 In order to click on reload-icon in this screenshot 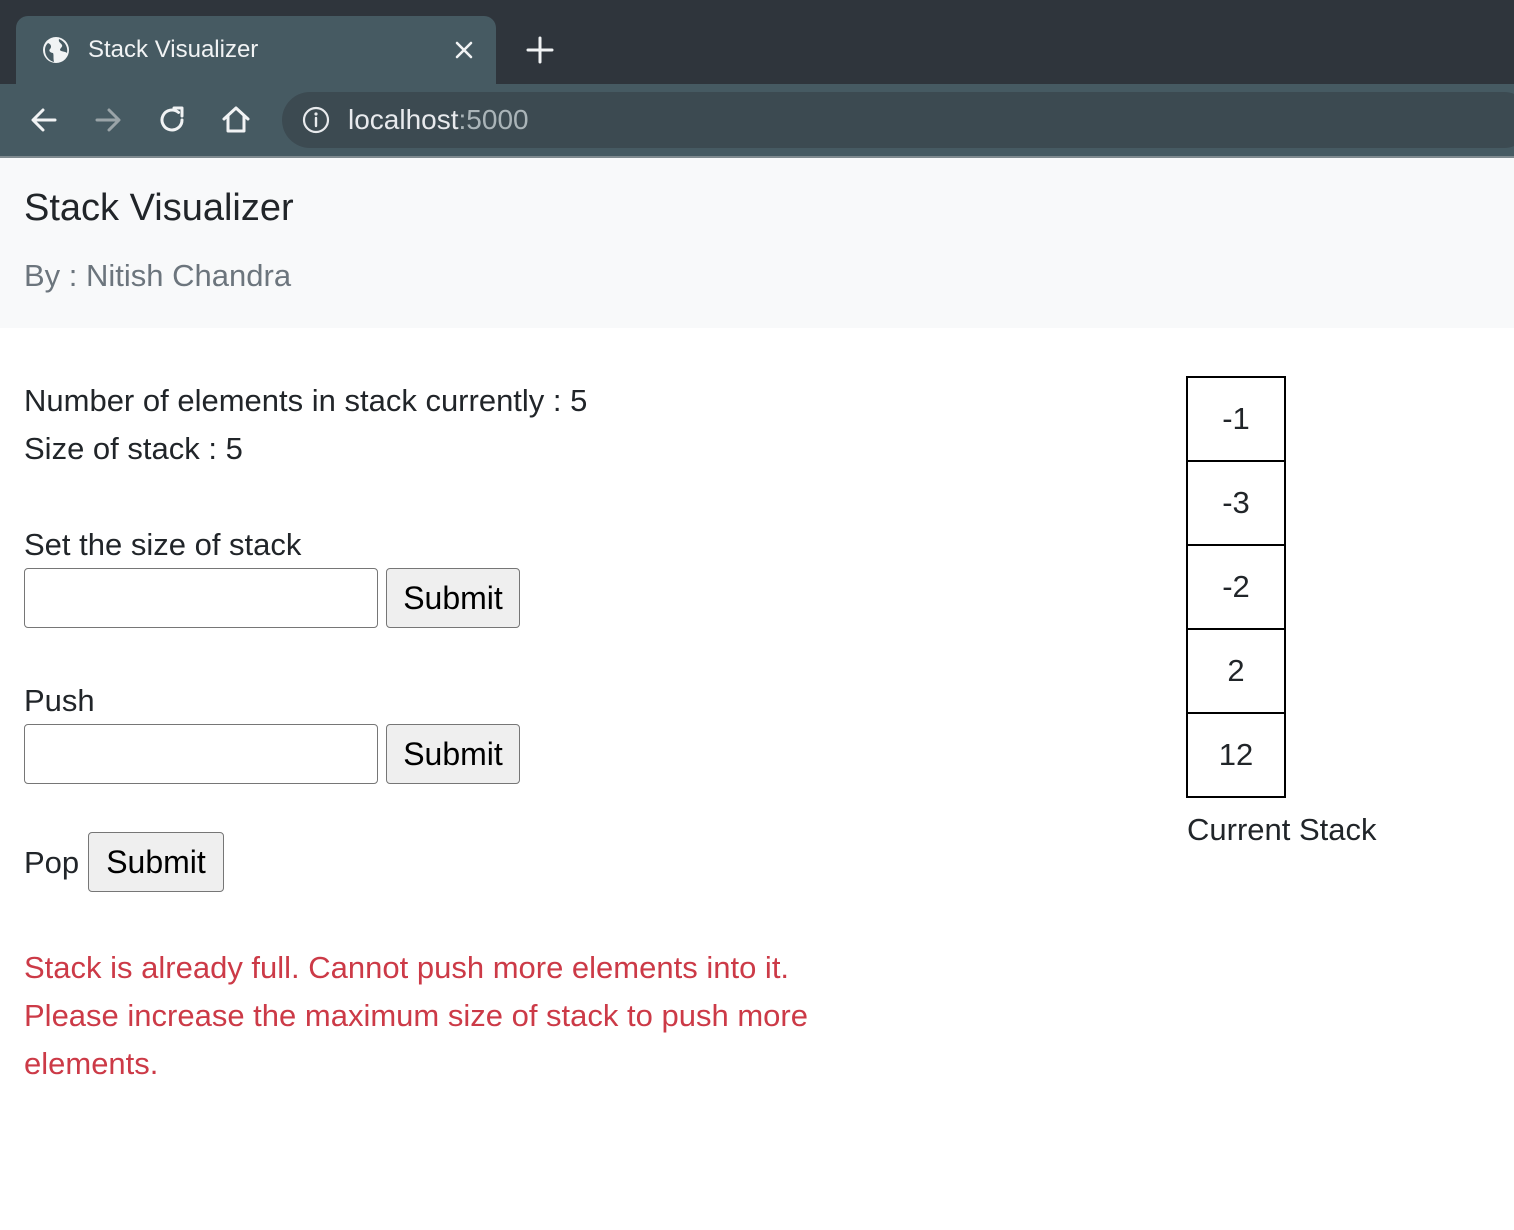, I will do `click(172, 120)`.